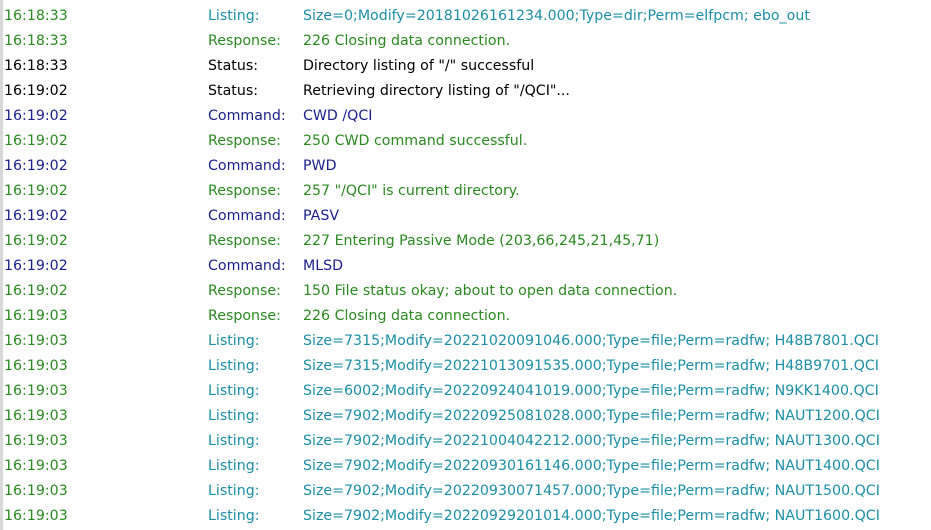 The height and width of the screenshot is (530, 931). What do you see at coordinates (419, 66) in the screenshot?
I see `log-message-text: Directory listing of "/" successful` at bounding box center [419, 66].